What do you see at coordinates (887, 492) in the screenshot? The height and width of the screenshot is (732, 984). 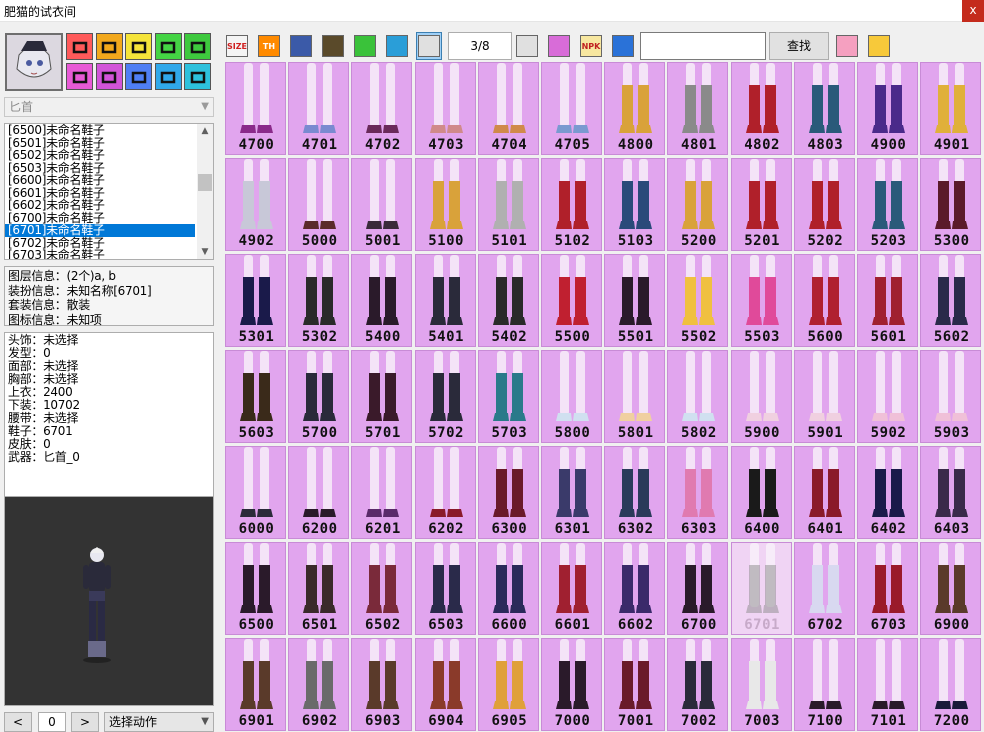 I see `item-cell: 6402` at bounding box center [887, 492].